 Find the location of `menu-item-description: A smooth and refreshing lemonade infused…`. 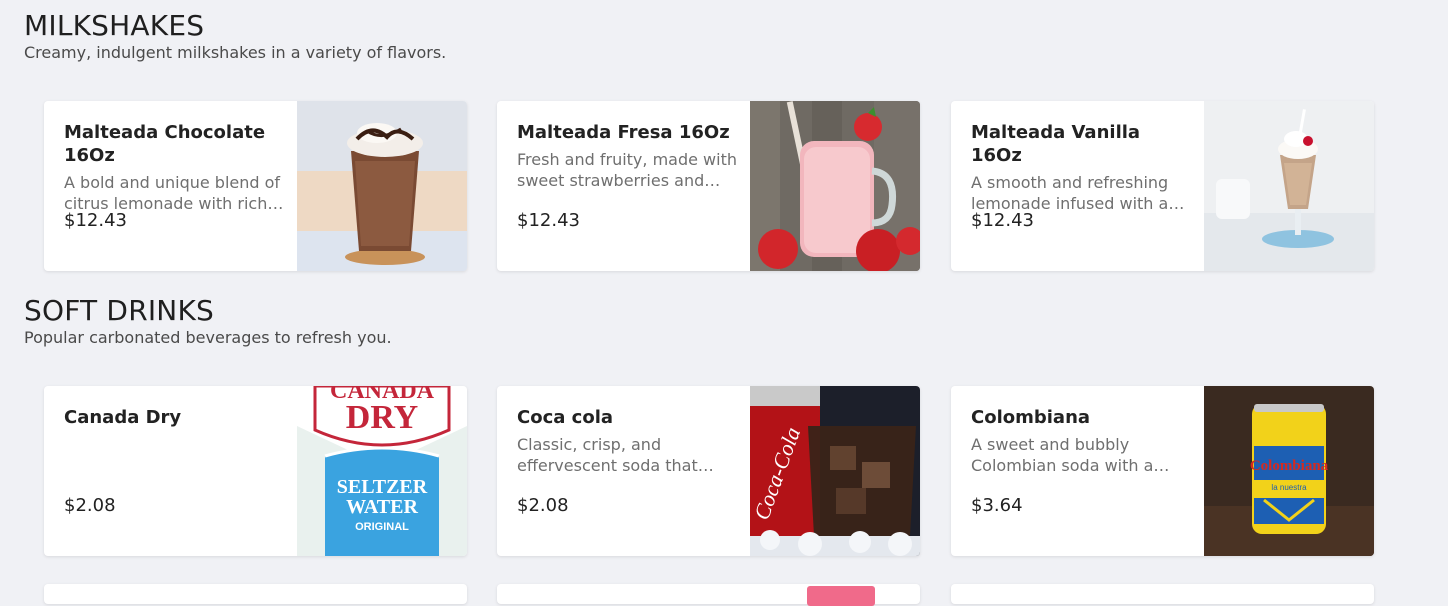

menu-item-description: A smooth and refreshing lemonade infused… is located at coordinates (1078, 193).